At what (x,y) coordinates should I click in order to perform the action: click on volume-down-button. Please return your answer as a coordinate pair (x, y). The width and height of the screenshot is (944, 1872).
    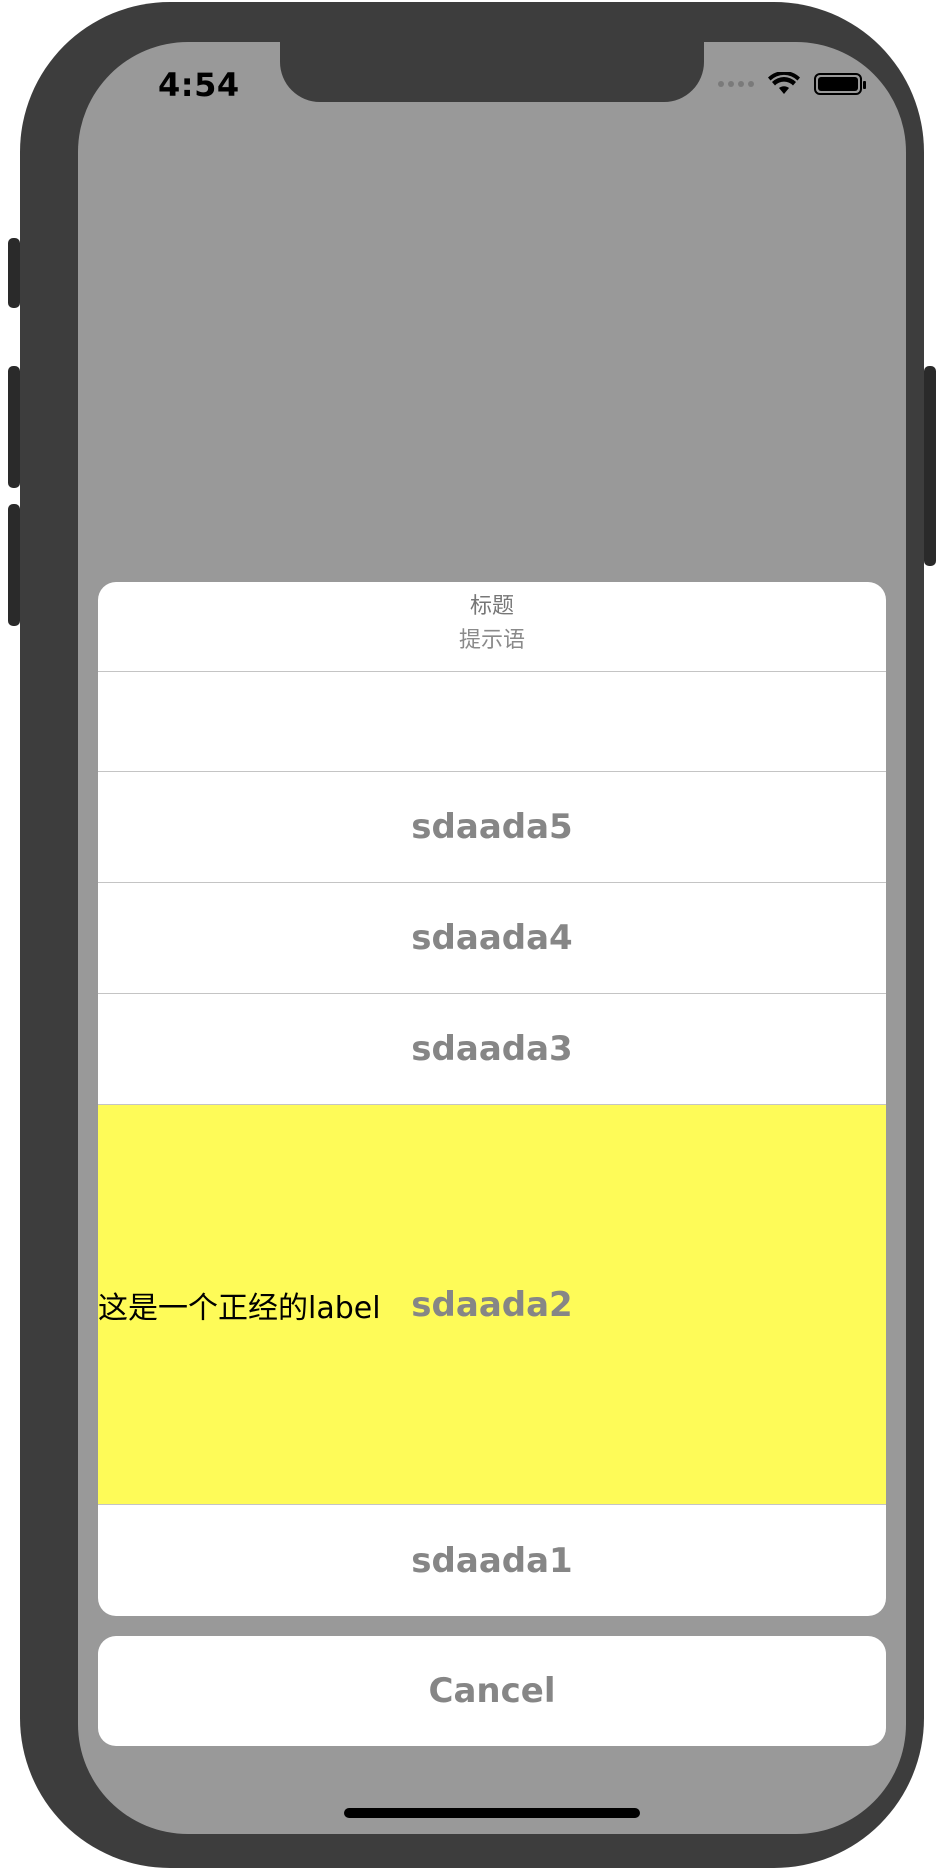
    Looking at the image, I should click on (14, 565).